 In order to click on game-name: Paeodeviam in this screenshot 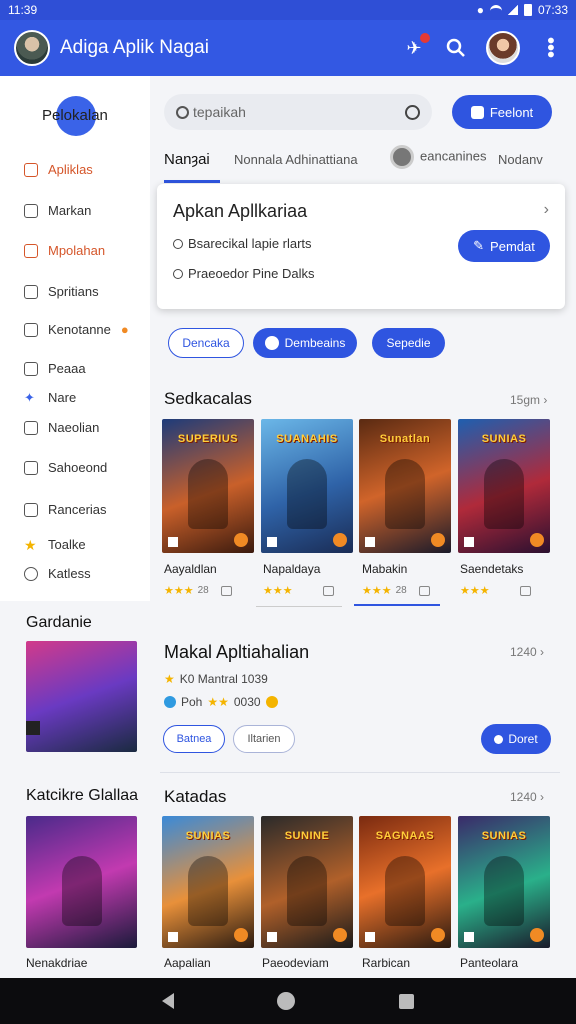, I will do `click(295, 963)`.